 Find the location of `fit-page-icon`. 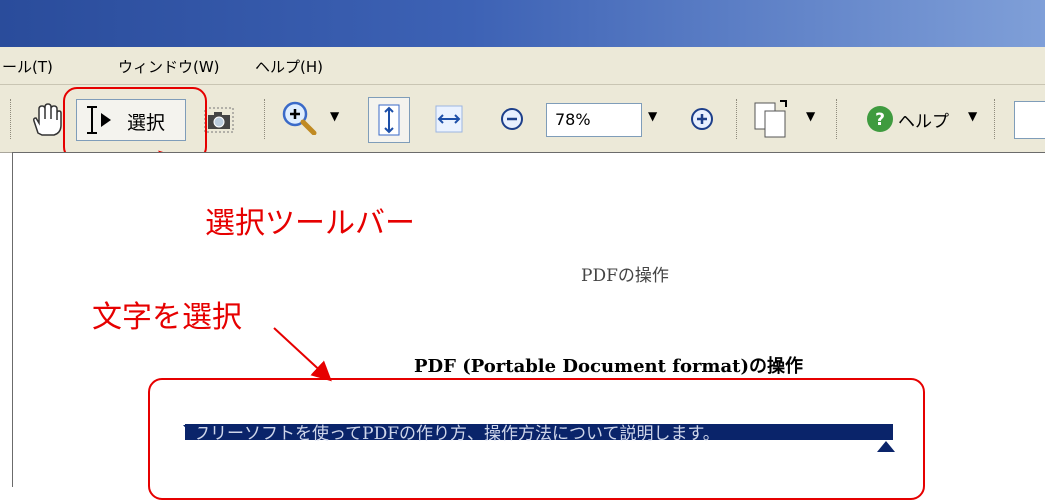

fit-page-icon is located at coordinates (389, 120).